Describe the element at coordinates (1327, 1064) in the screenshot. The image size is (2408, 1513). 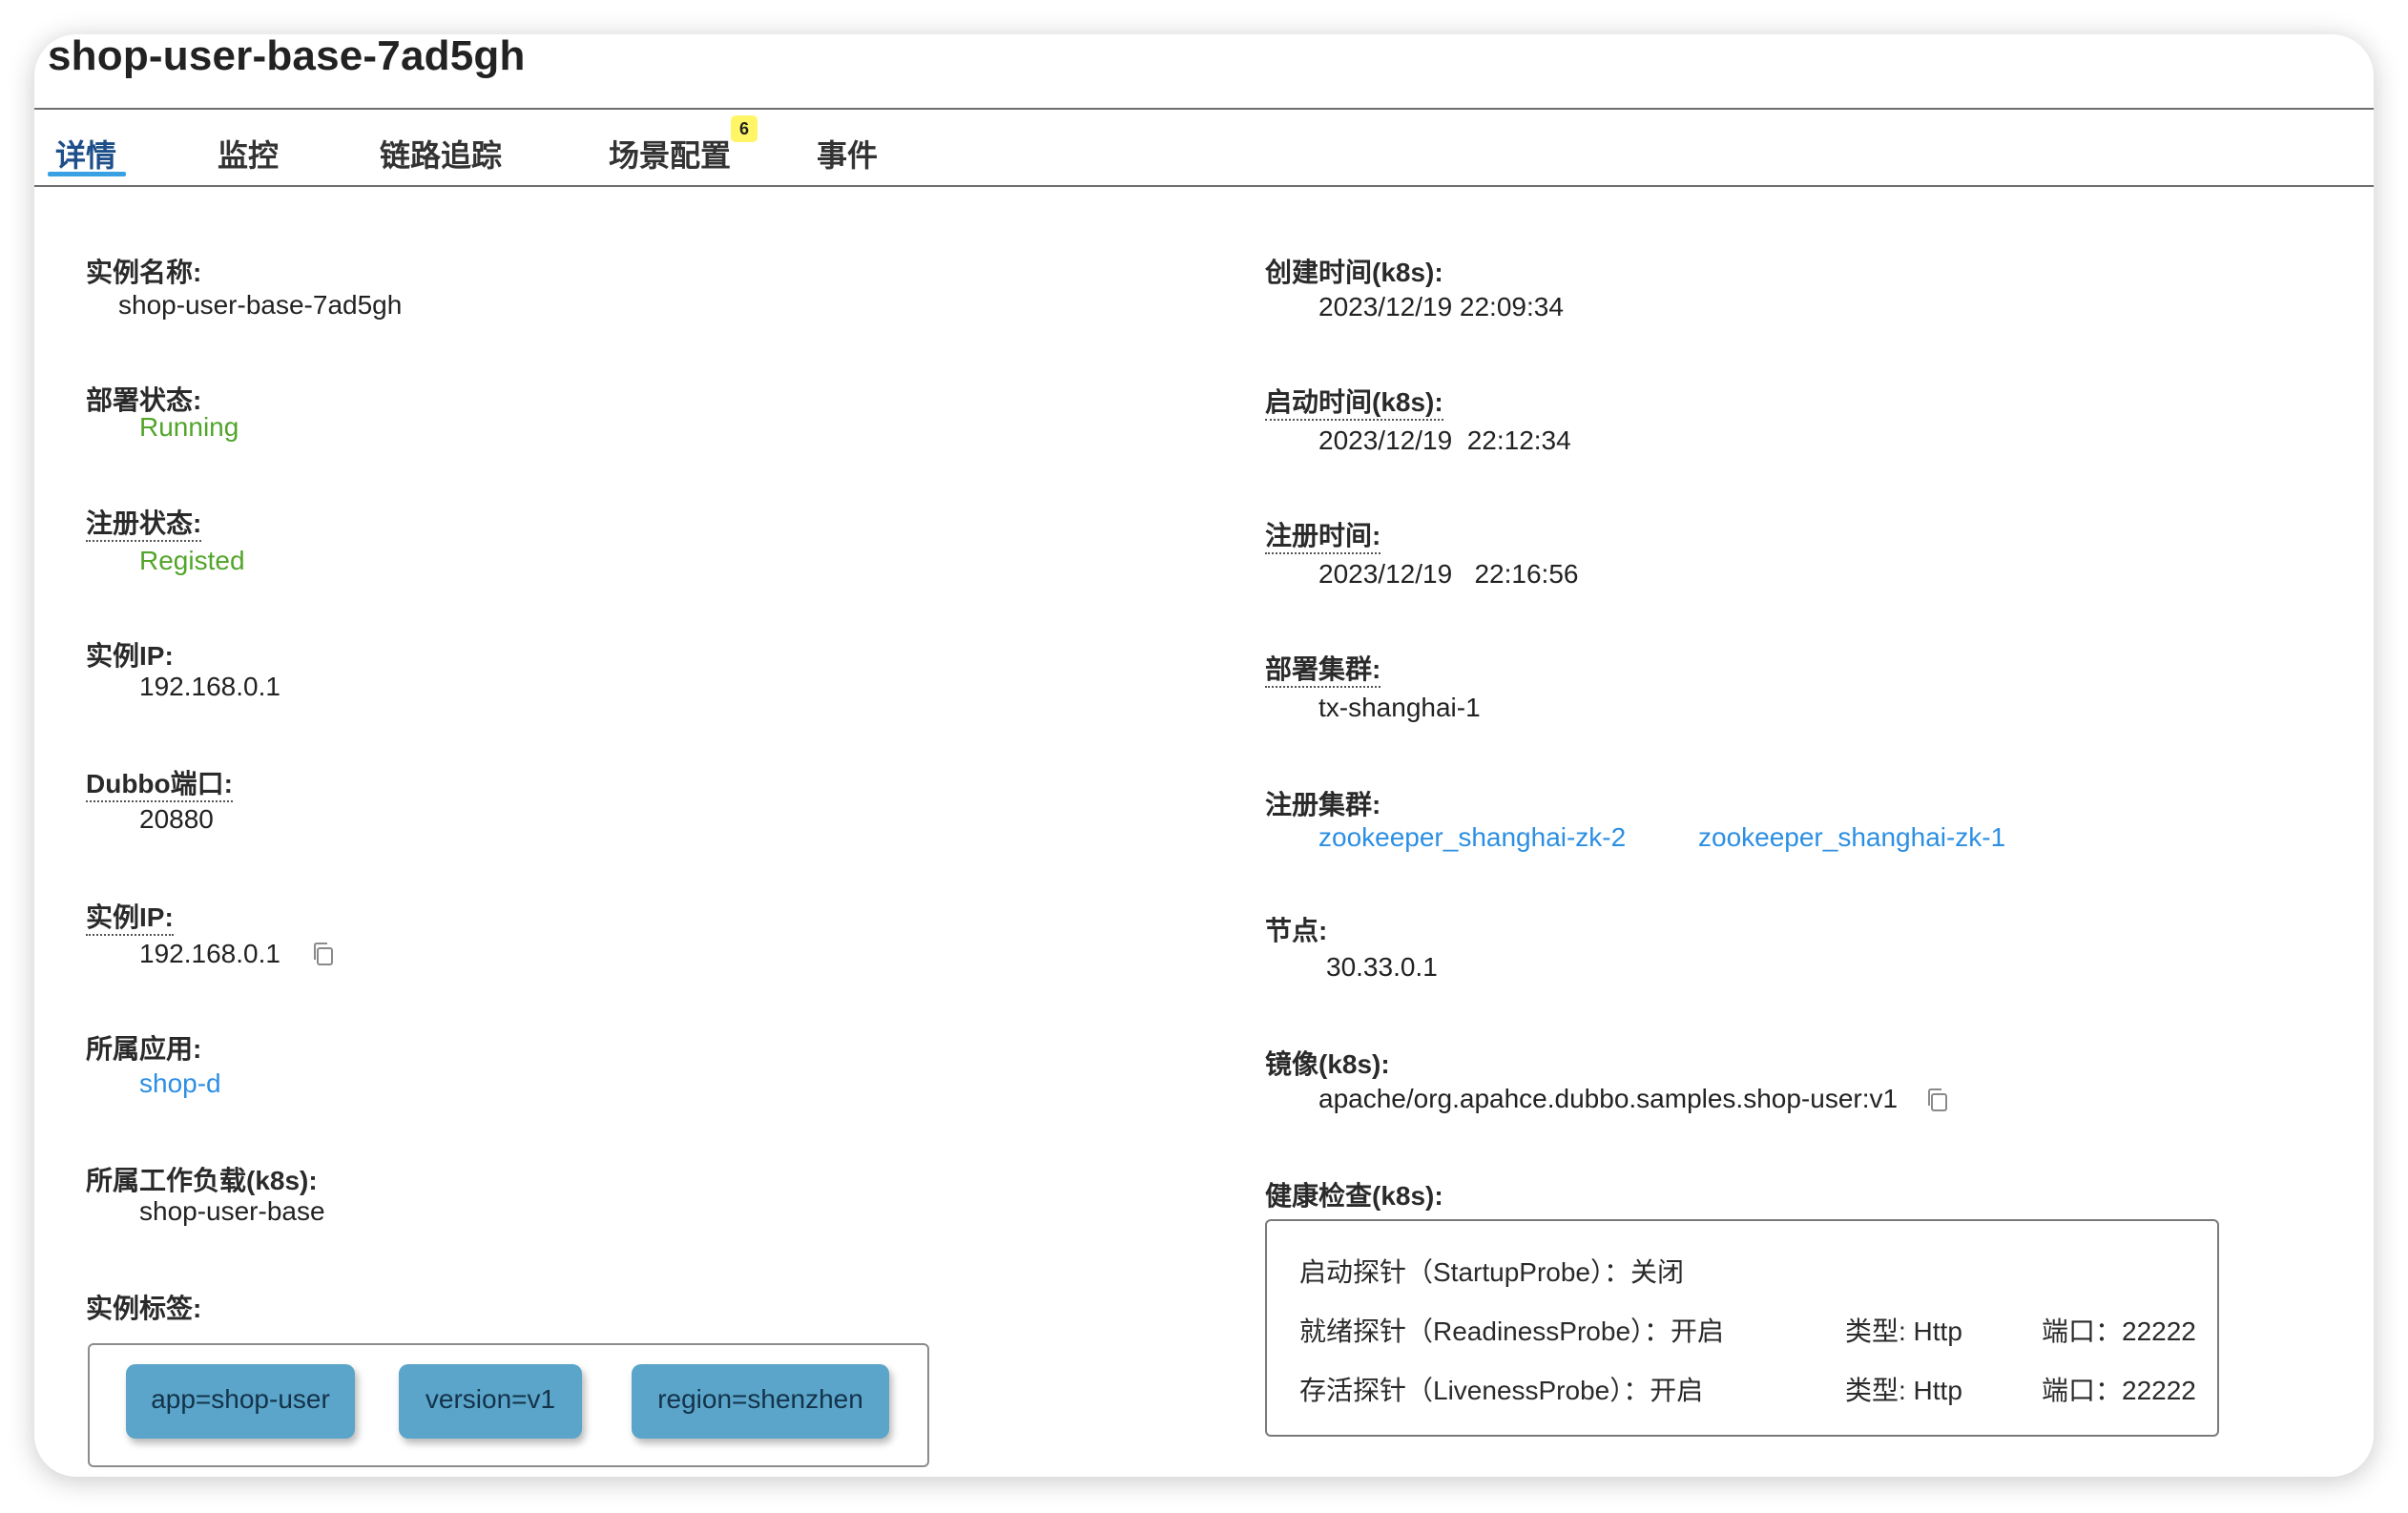
I see `image-label: 镜像(k8s):` at that location.